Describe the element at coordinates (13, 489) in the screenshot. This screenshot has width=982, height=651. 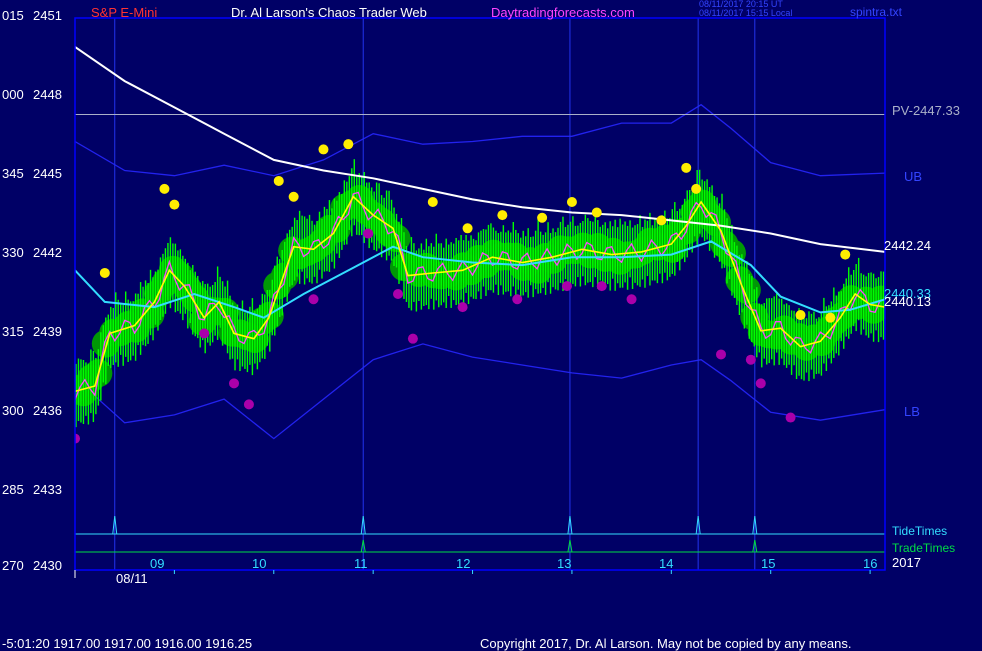
I see `y-label-left-6: 285` at that location.